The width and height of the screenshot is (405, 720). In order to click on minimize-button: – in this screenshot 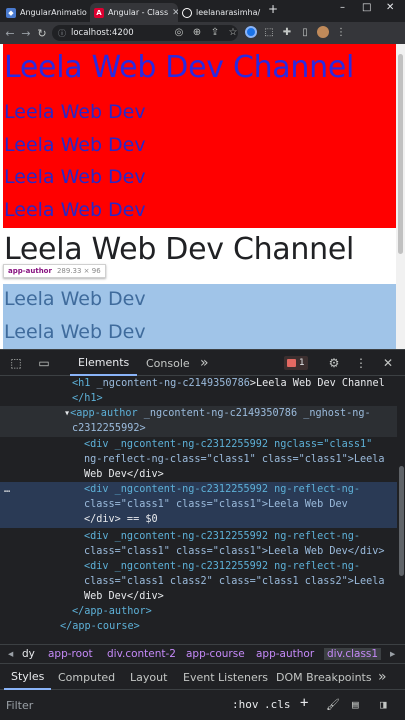, I will do `click(342, 7)`.